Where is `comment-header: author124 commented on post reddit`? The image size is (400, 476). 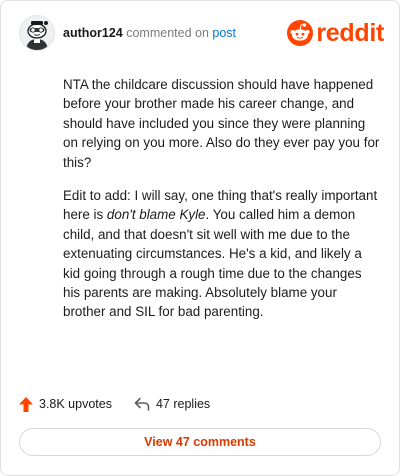
comment-header: author124 commented on post reddit is located at coordinates (201, 35).